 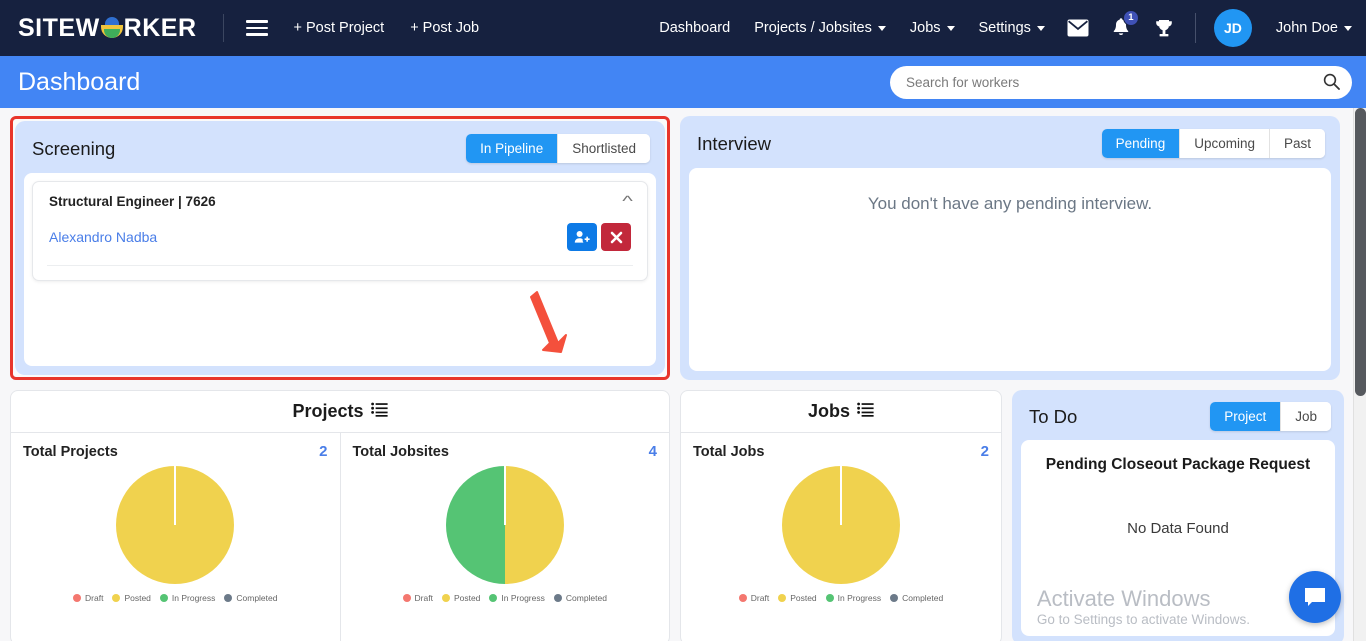 What do you see at coordinates (1306, 28) in the screenshot?
I see `user-name-label: John Doe` at bounding box center [1306, 28].